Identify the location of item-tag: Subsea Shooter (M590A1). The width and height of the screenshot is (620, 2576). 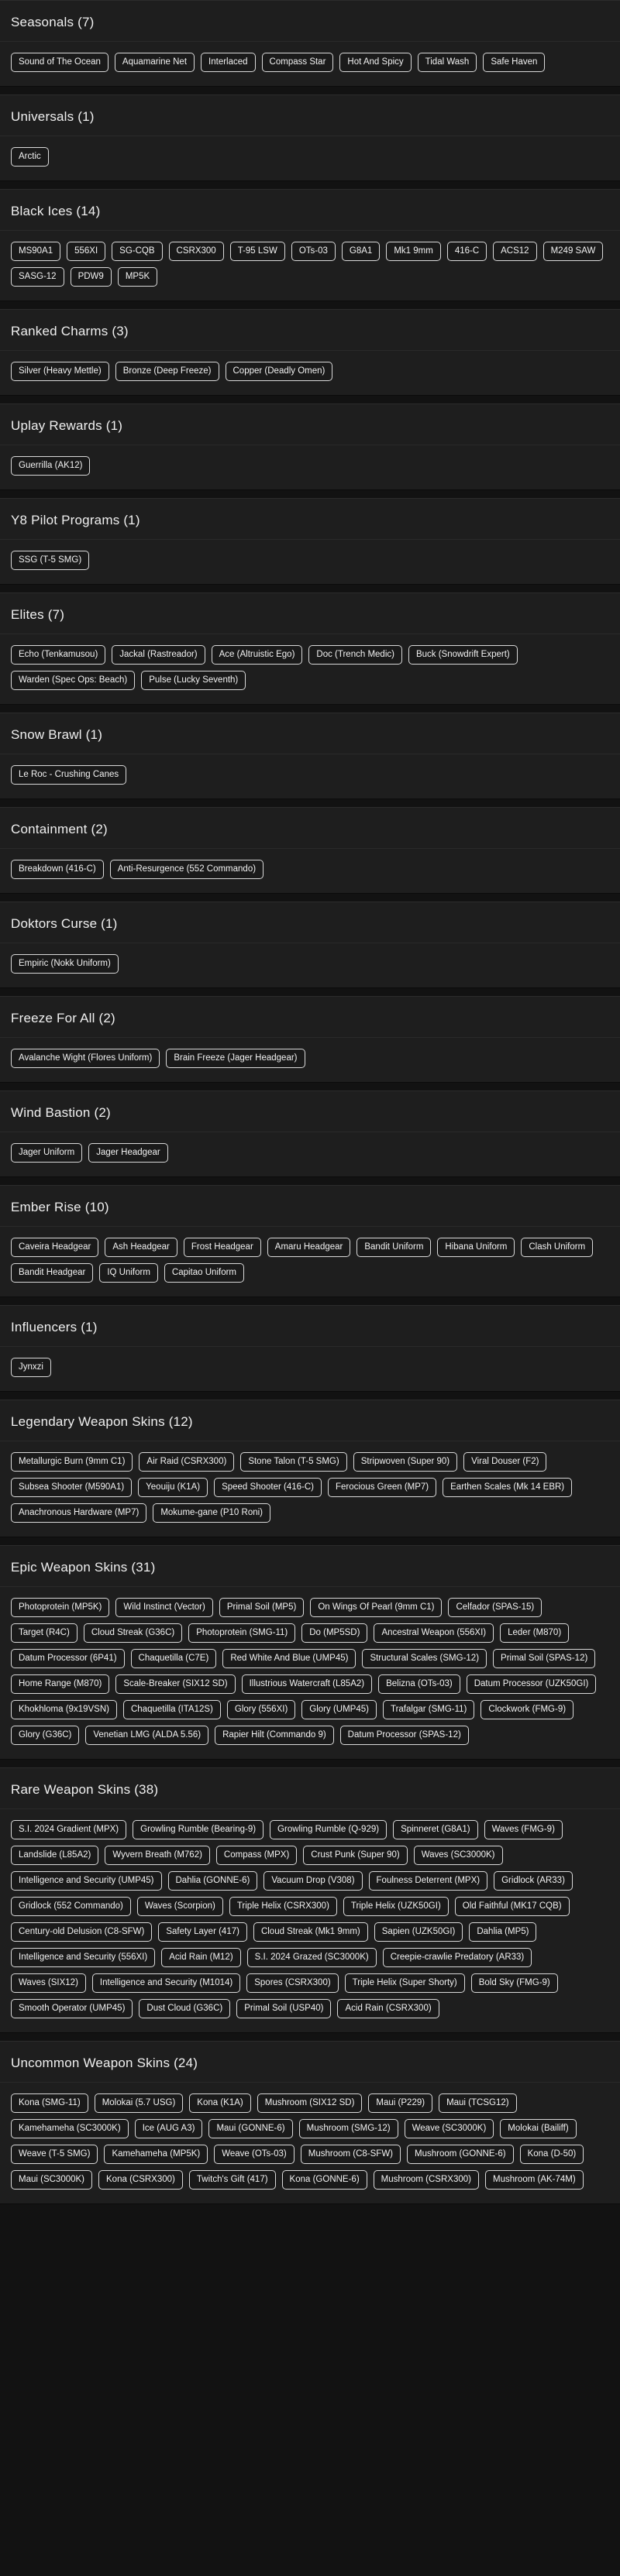
(72, 1487).